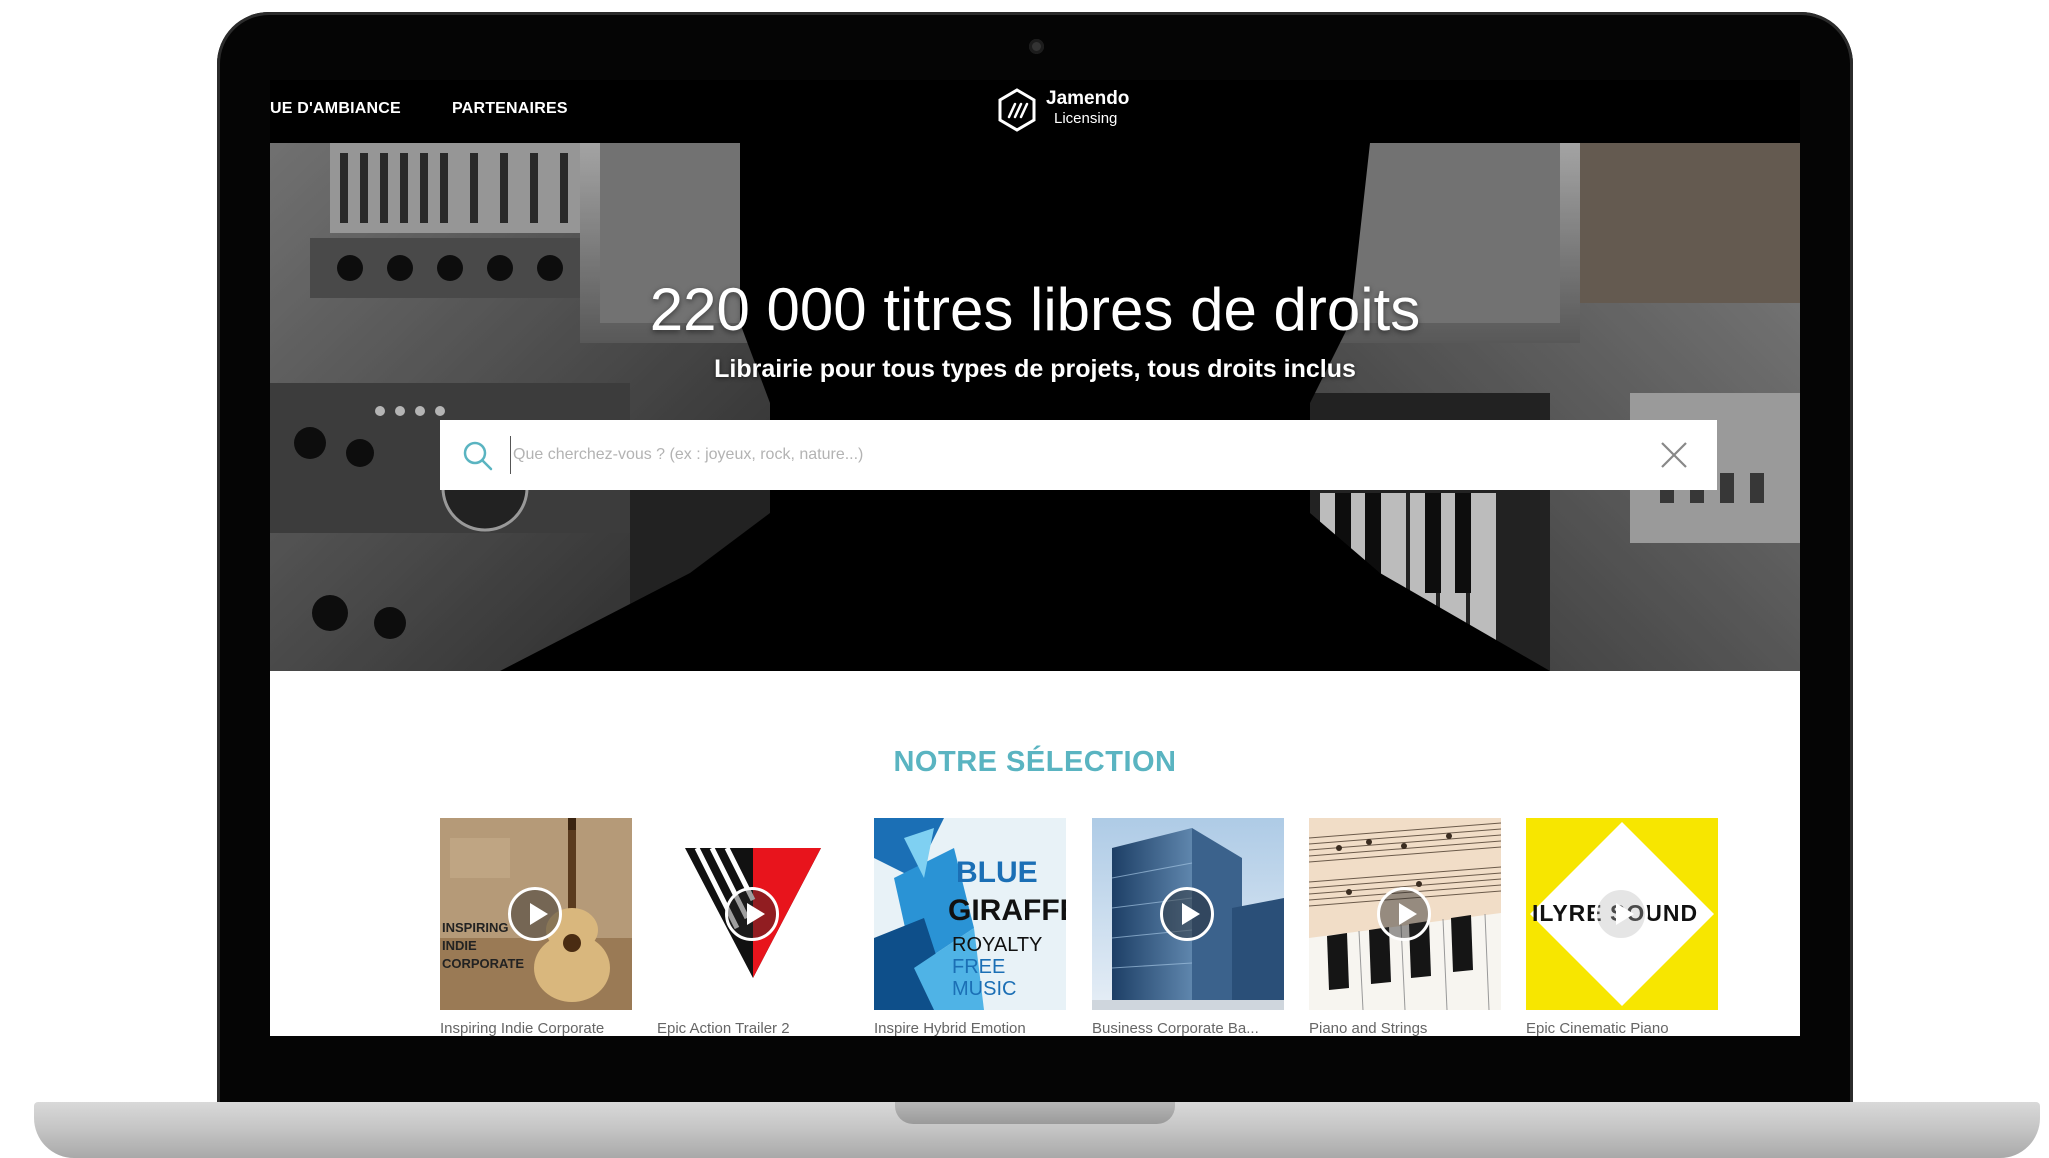  I want to click on album-cover-text: ROYALTY, so click(997, 945).